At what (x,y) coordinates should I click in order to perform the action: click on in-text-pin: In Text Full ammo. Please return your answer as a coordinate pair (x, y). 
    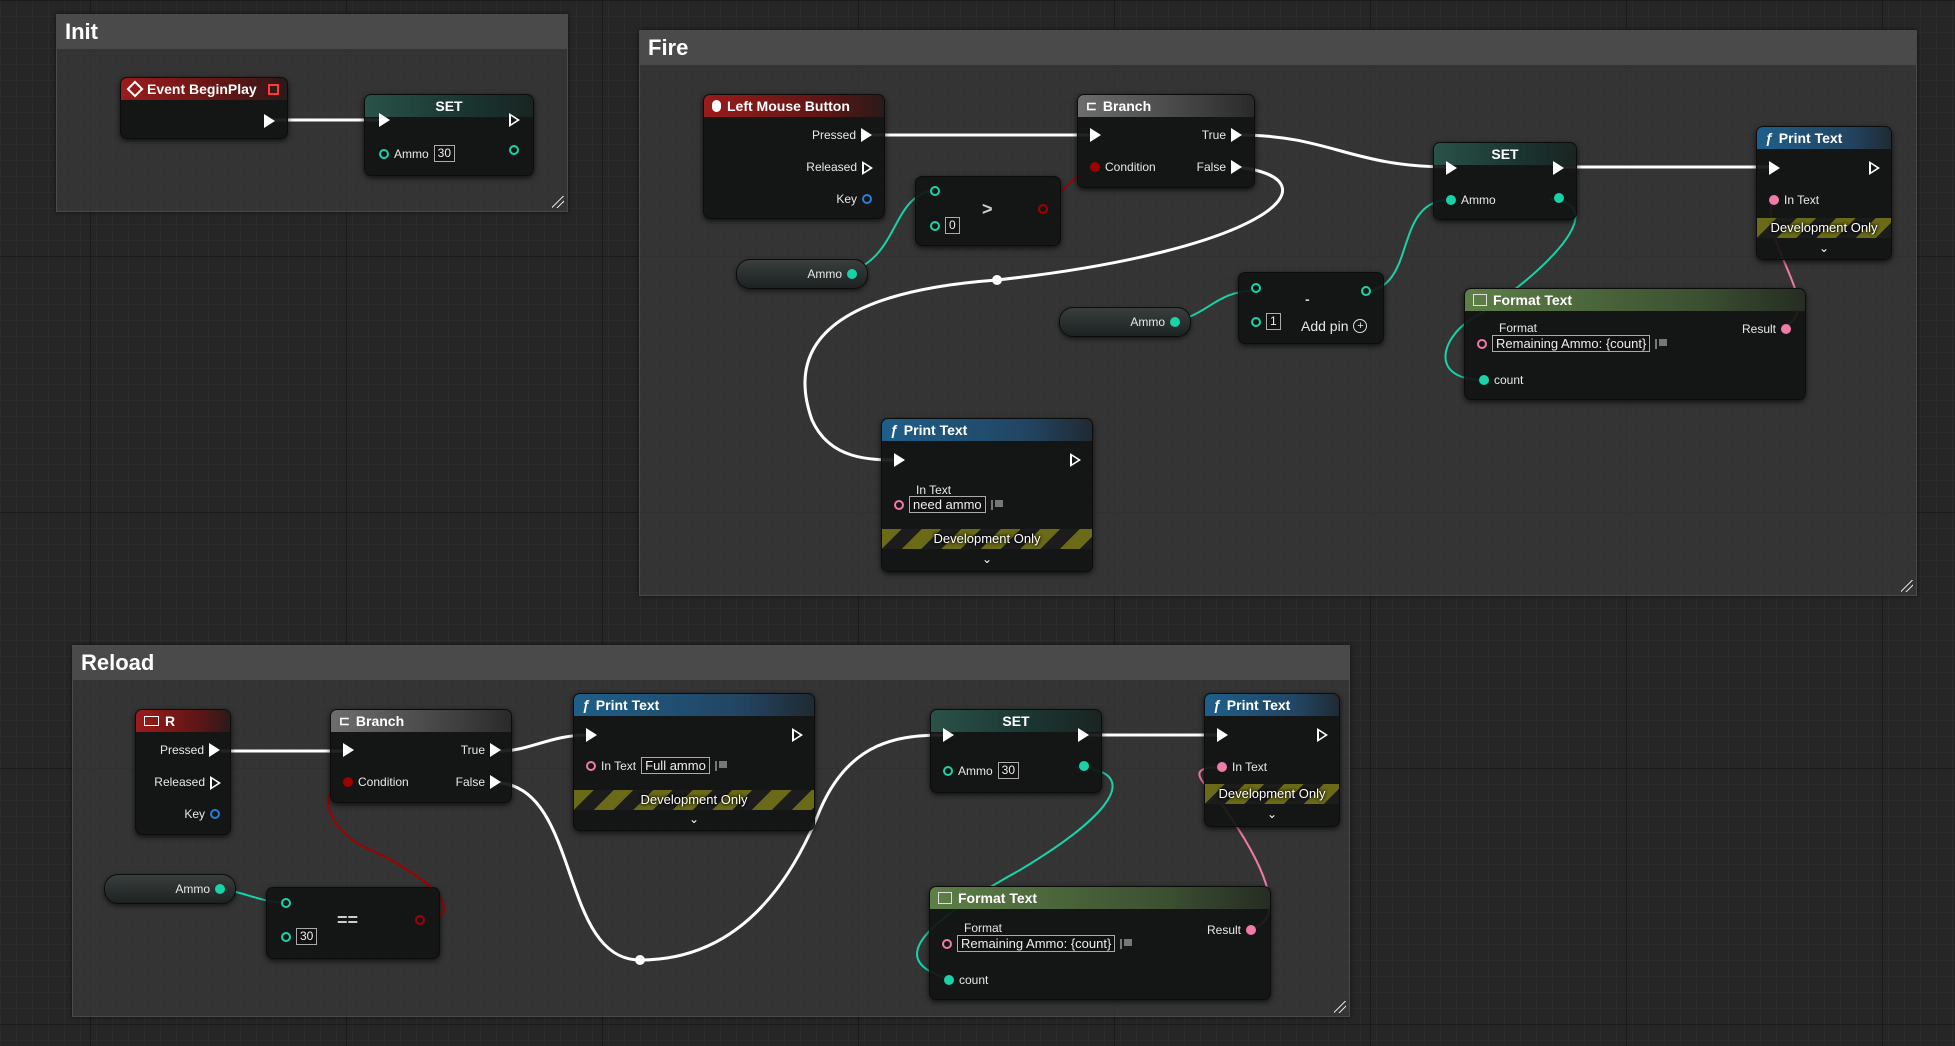
    Looking at the image, I should click on (656, 765).